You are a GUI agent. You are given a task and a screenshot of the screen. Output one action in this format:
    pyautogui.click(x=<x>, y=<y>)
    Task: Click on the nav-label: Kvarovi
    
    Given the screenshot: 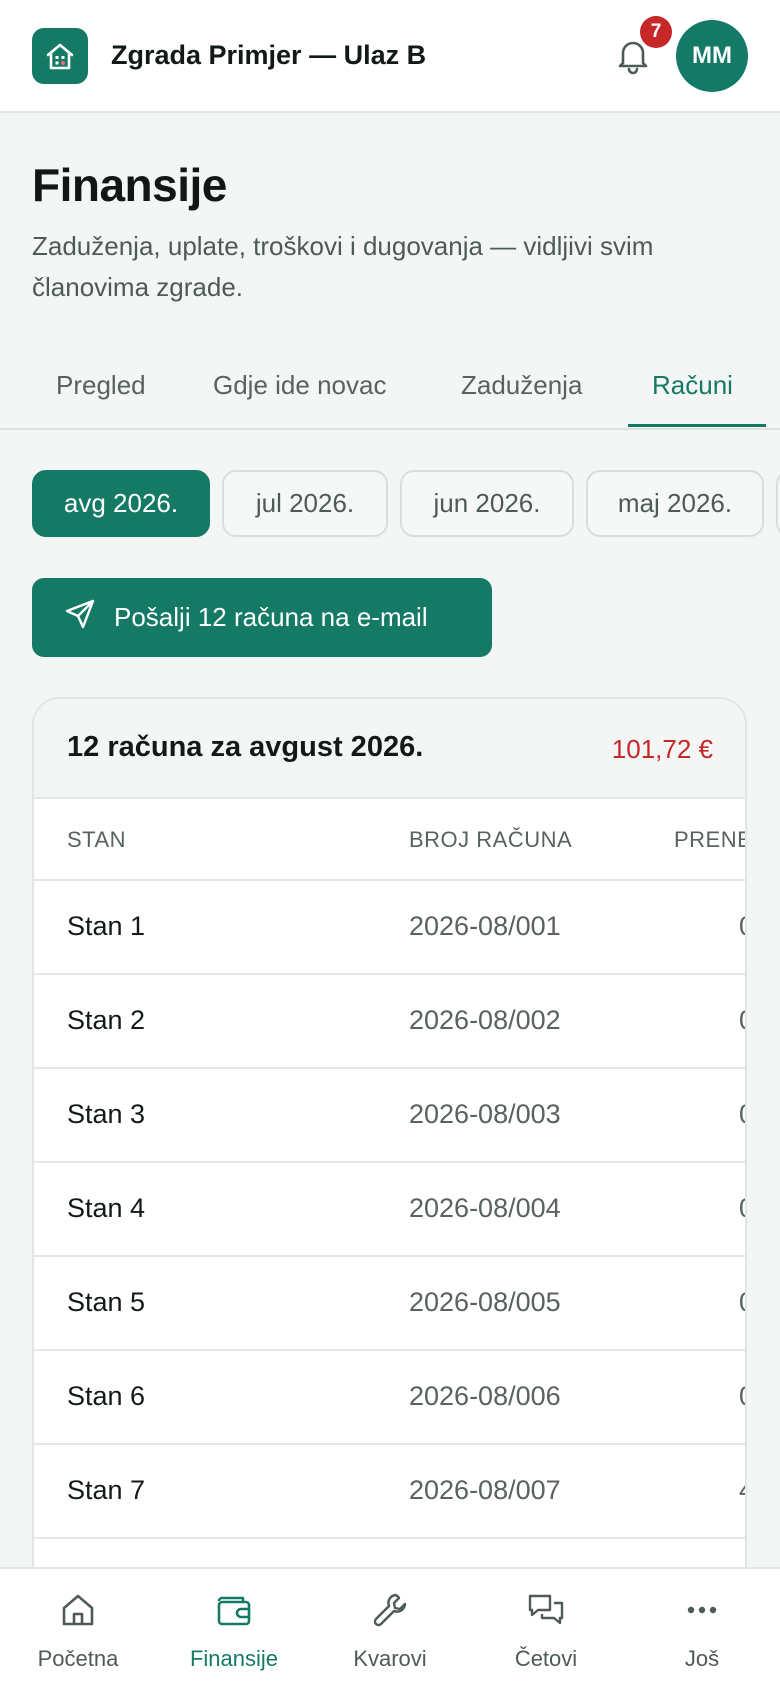 What is the action you would take?
    pyautogui.click(x=390, y=1658)
    